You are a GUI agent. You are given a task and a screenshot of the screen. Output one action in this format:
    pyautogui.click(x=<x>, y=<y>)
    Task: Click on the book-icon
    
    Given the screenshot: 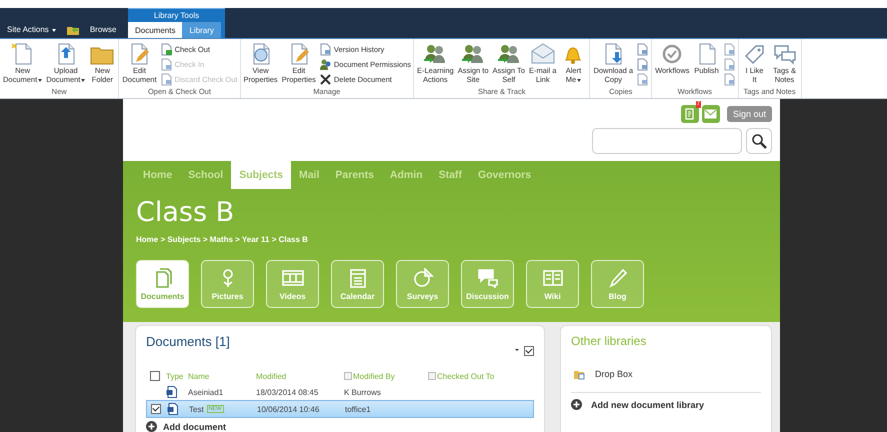 What is the action you would take?
    pyautogui.click(x=553, y=278)
    